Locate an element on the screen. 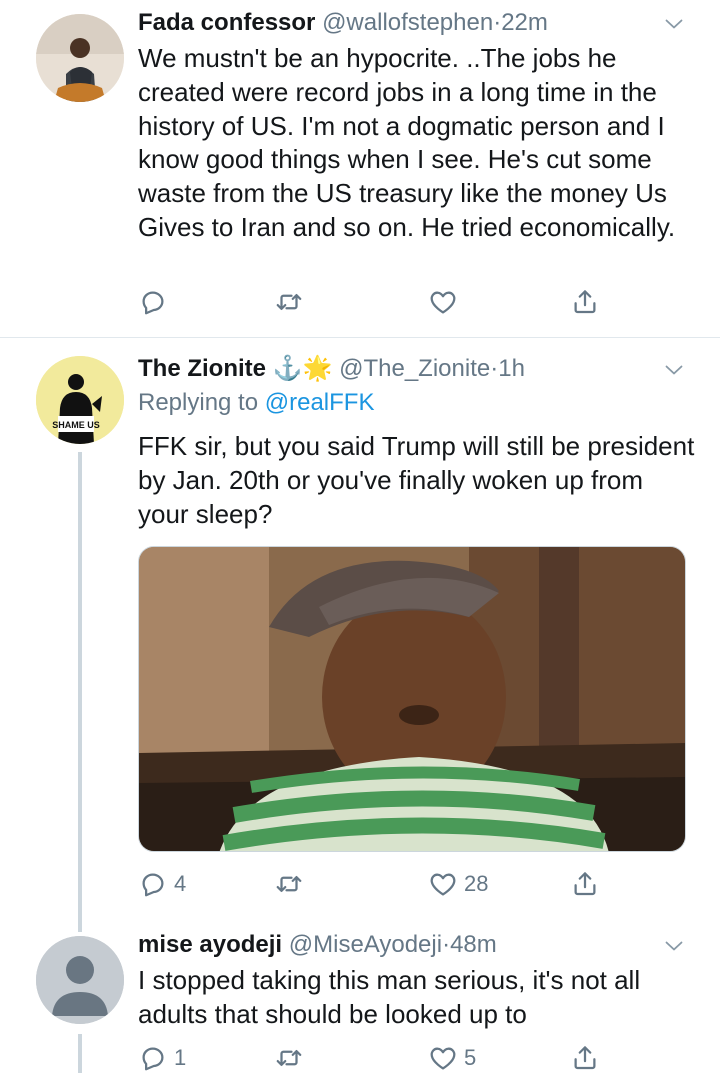 Image resolution: width=720 pixels, height=1073 pixels. user-handle: @The_Zionite is located at coordinates (414, 368).